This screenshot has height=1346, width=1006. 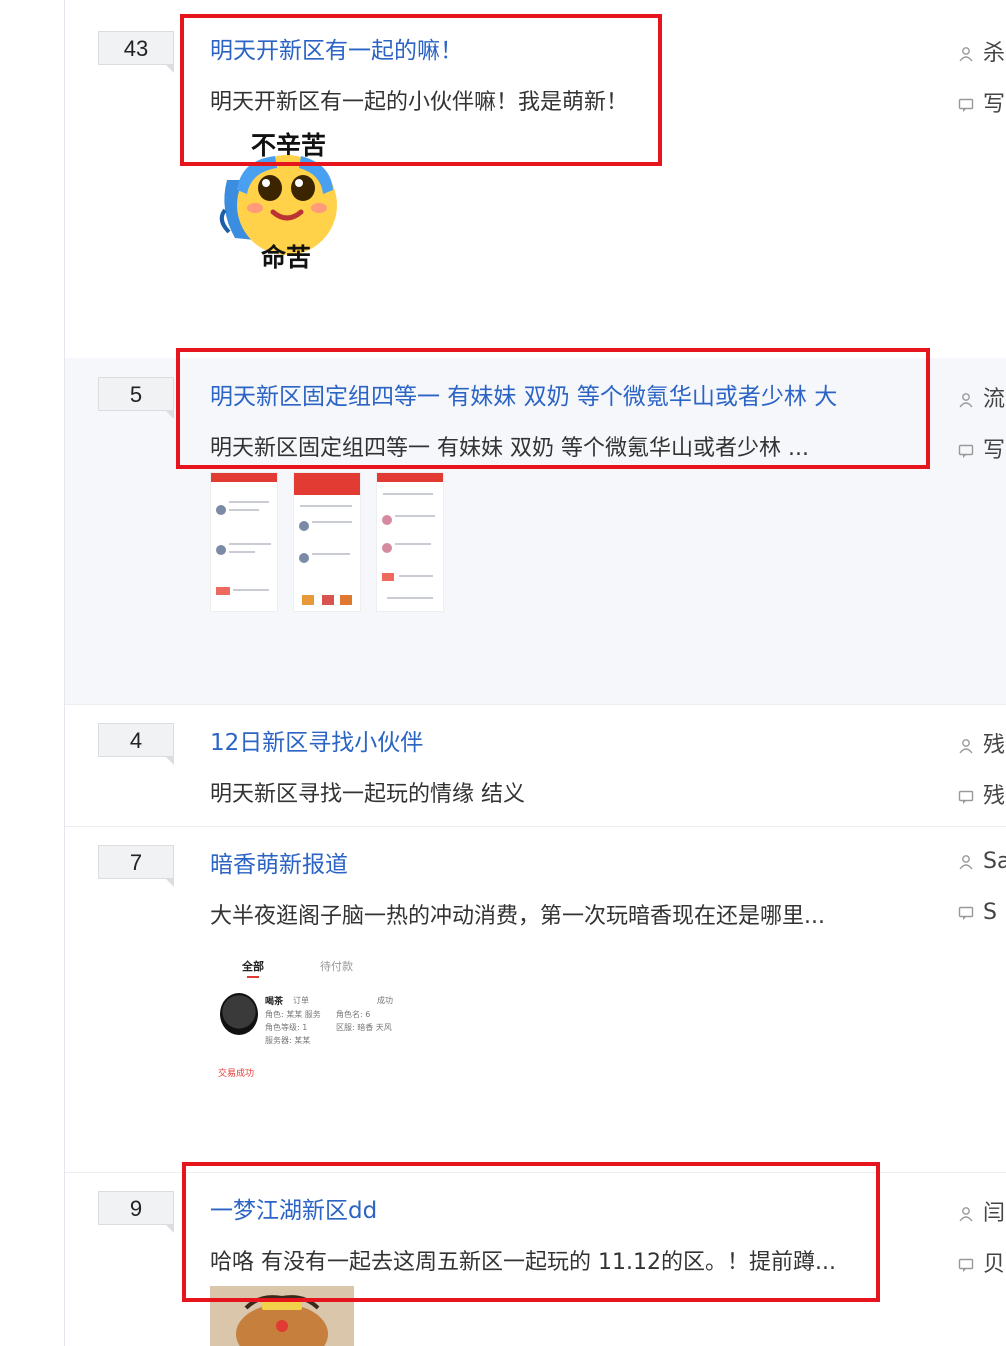 I want to click on thread-title-link: 明天新区固定组四等一 有妹妹 双奶 等个微氪华山或者少林 大, so click(x=523, y=394).